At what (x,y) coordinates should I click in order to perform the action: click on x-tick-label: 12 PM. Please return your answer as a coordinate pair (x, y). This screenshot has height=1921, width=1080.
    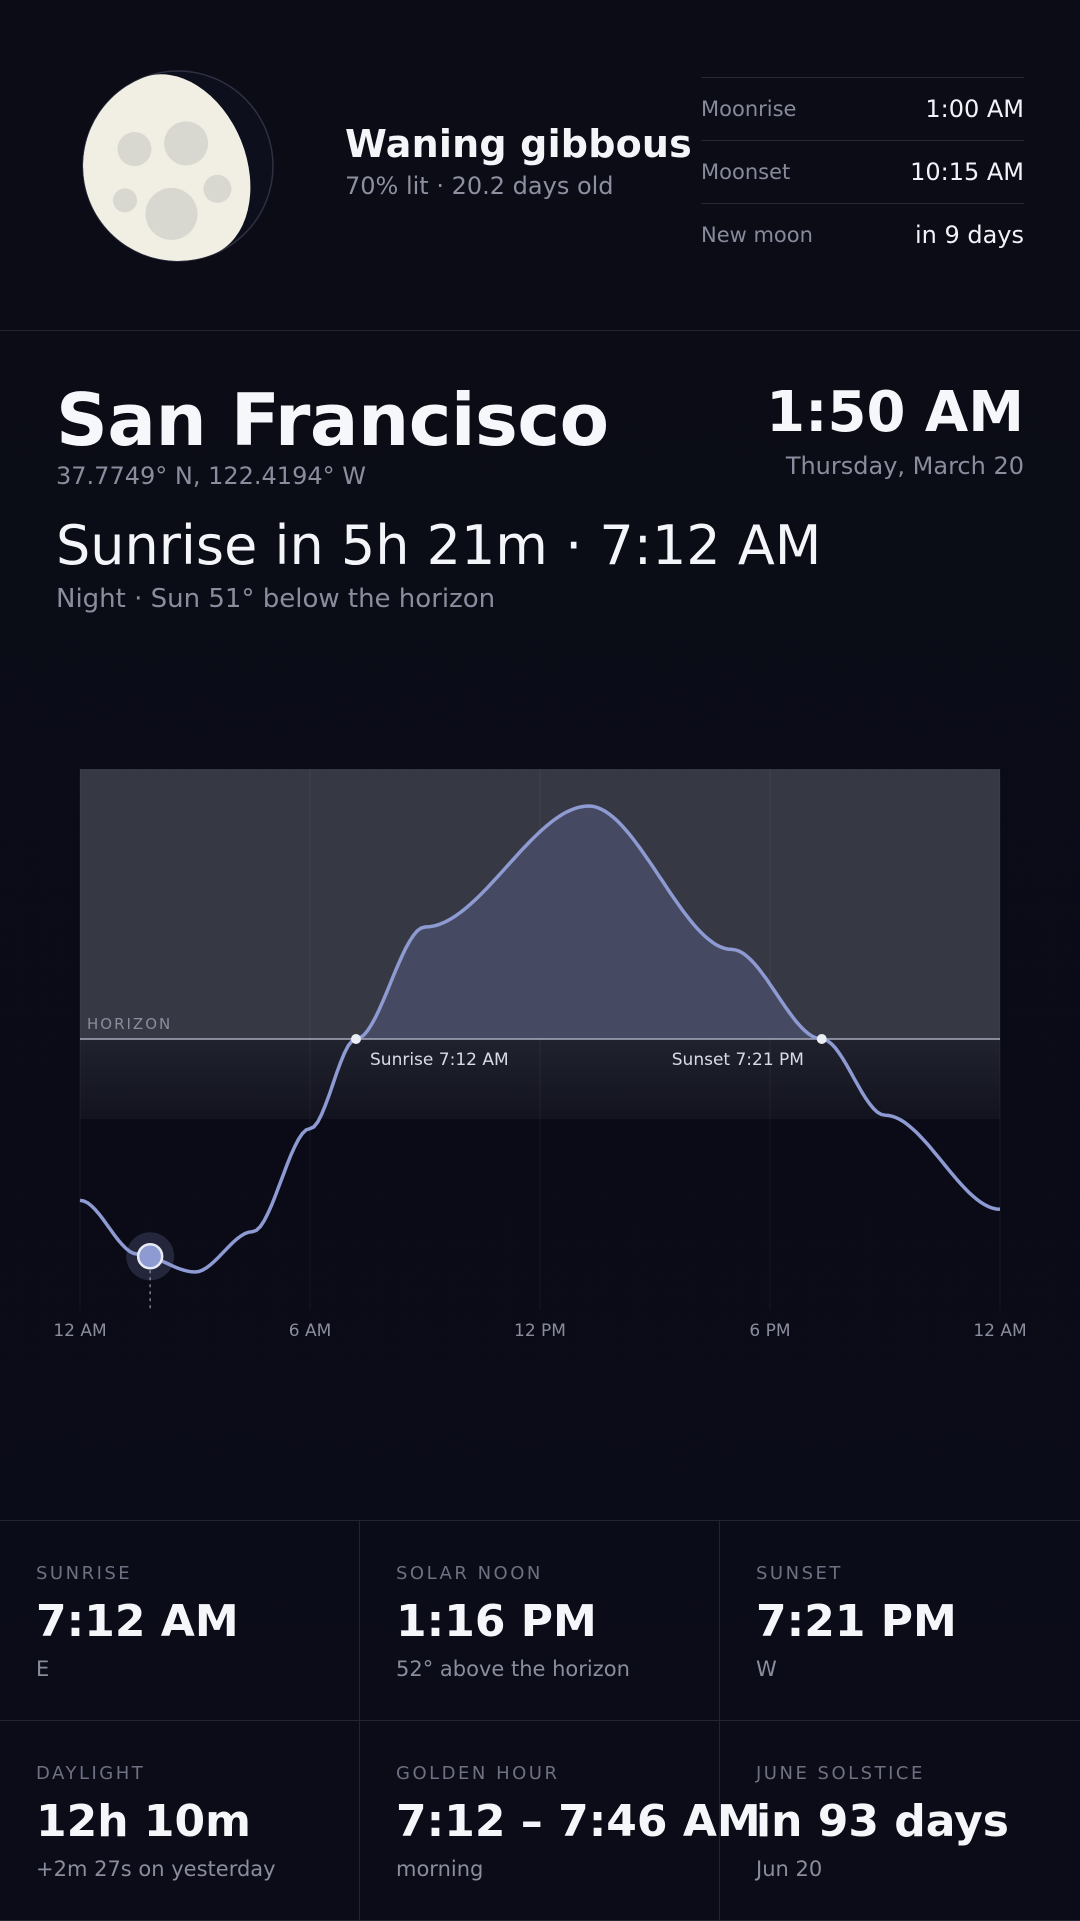
    Looking at the image, I should click on (540, 1331).